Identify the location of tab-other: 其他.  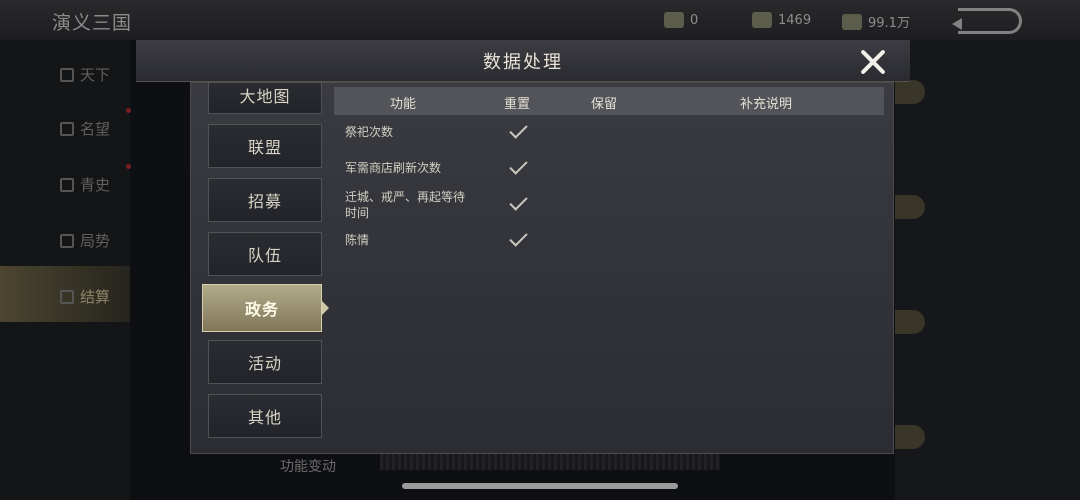
(265, 416).